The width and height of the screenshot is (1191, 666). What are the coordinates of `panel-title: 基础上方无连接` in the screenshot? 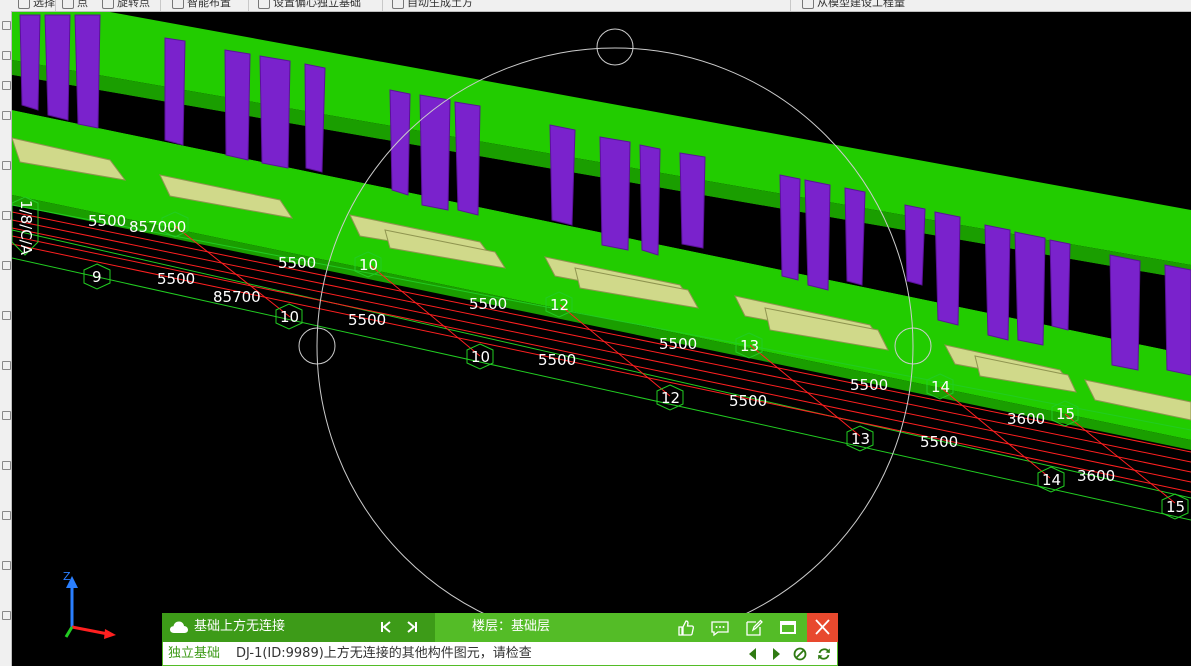 It's located at (240, 626).